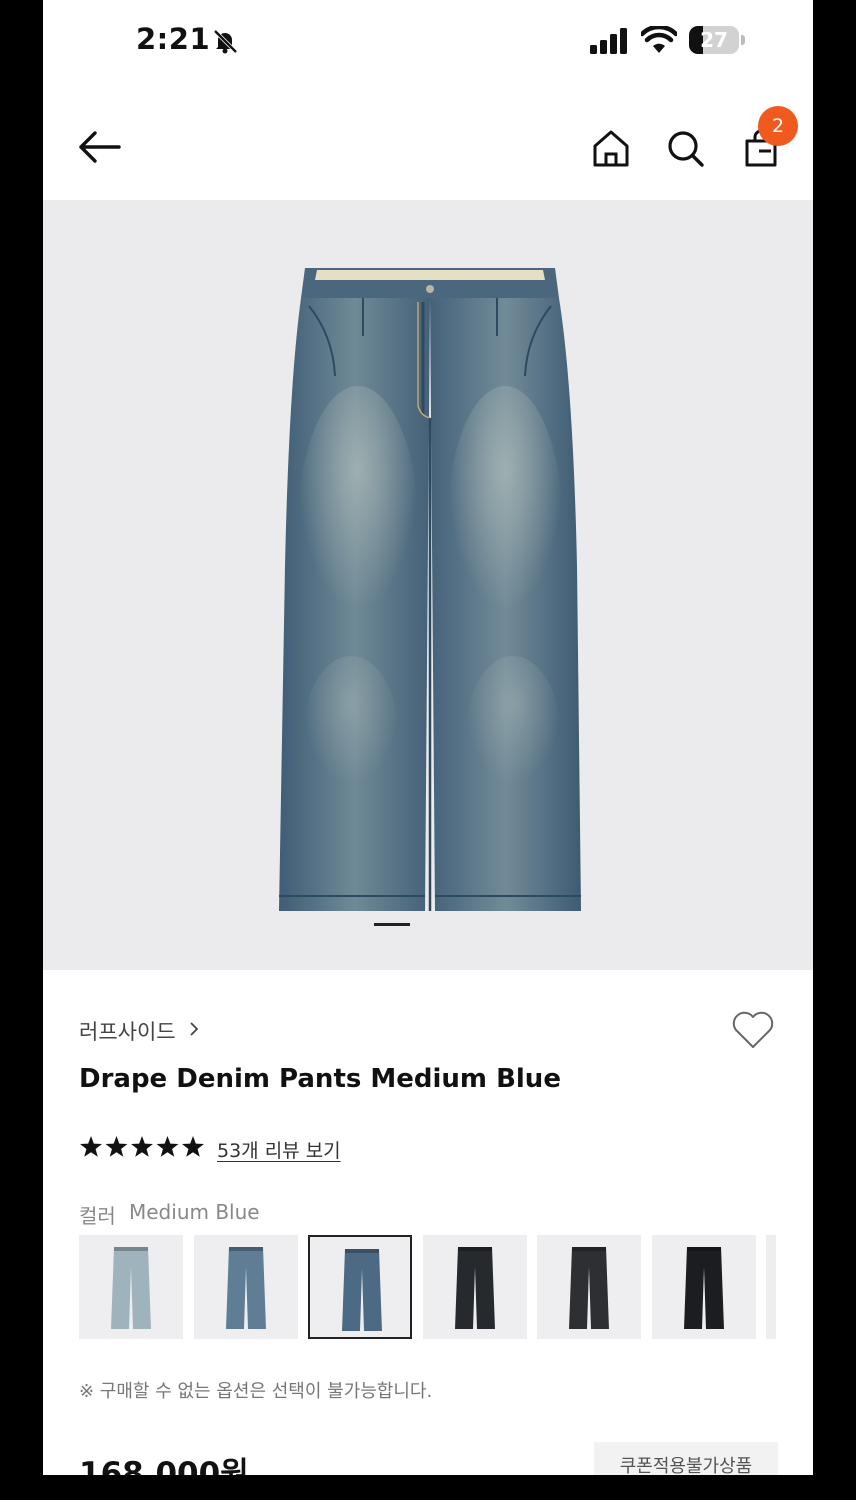 This screenshot has height=1500, width=856. What do you see at coordinates (173, 39) in the screenshot?
I see `status-time: 2:21` at bounding box center [173, 39].